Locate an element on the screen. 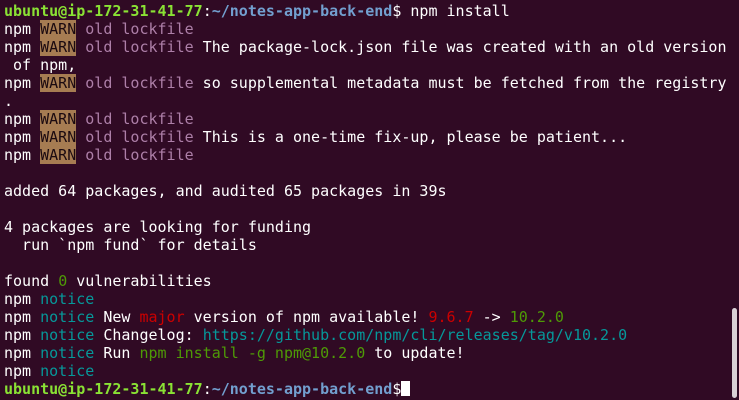 This screenshot has width=739, height=400. scrollbar-thumb is located at coordinates (734, 353).